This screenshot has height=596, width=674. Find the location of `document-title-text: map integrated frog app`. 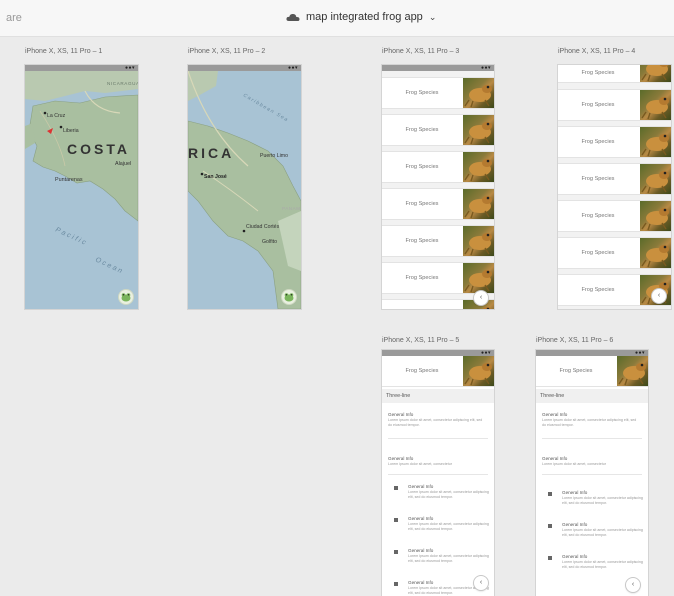

document-title-text: map integrated frog app is located at coordinates (364, 17).